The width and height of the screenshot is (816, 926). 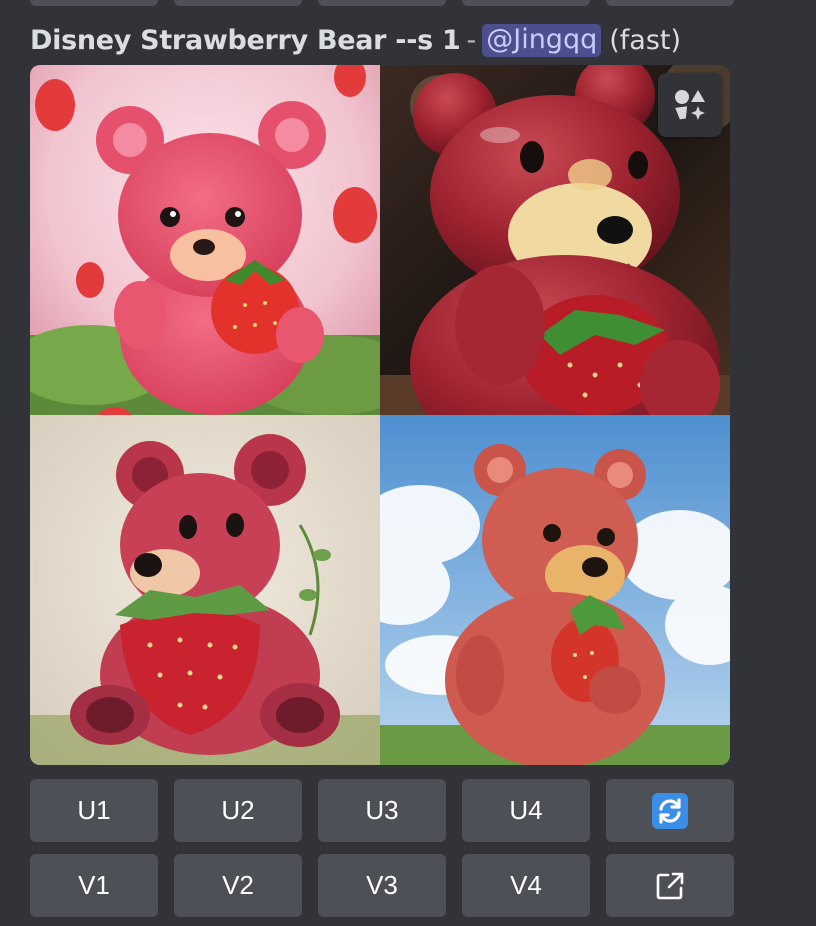 What do you see at coordinates (526, 885) in the screenshot?
I see `variation-4-button: V4` at bounding box center [526, 885].